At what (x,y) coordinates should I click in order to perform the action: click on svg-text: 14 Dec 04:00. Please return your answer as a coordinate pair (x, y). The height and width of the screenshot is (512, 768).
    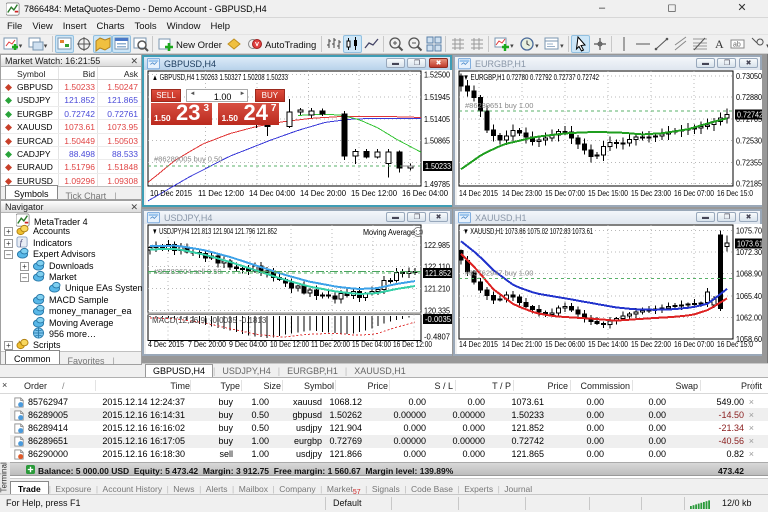
    Looking at the image, I should click on (272, 193).